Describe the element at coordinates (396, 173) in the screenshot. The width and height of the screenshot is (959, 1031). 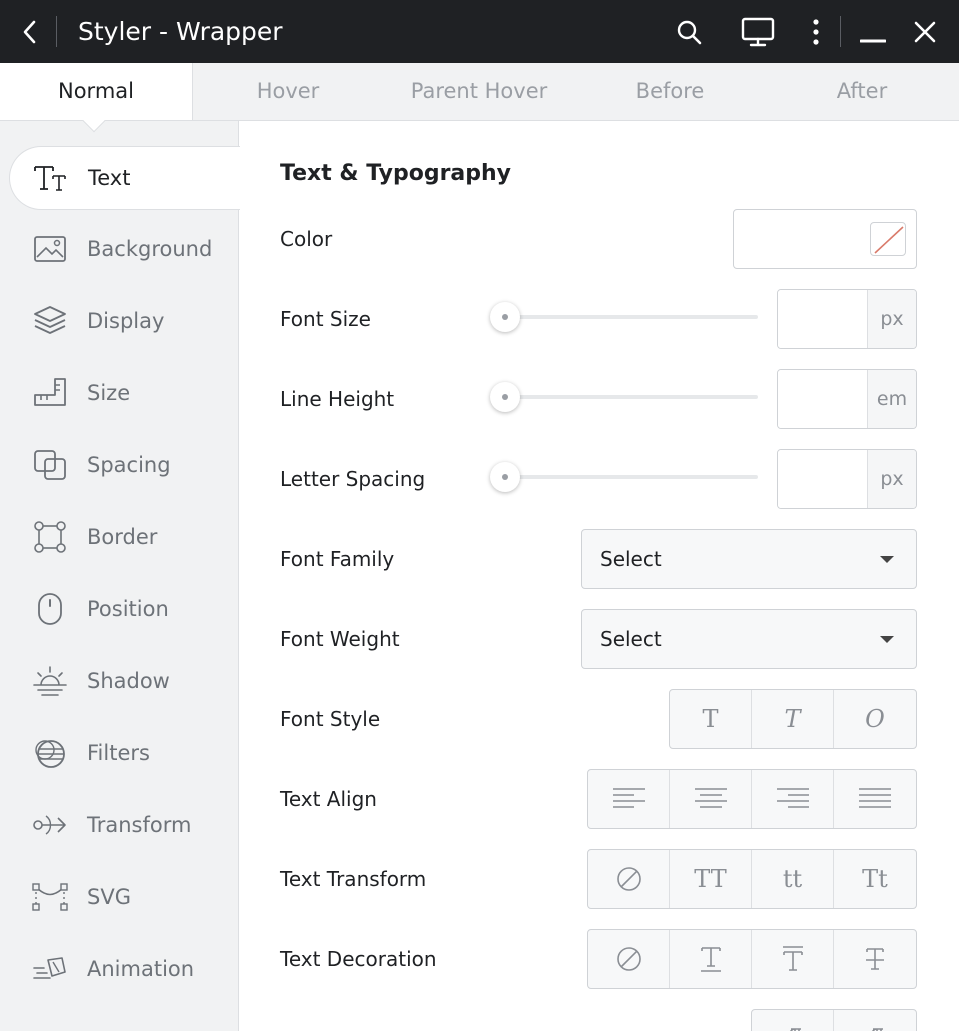
I see `section-title: Text & Typography` at that location.